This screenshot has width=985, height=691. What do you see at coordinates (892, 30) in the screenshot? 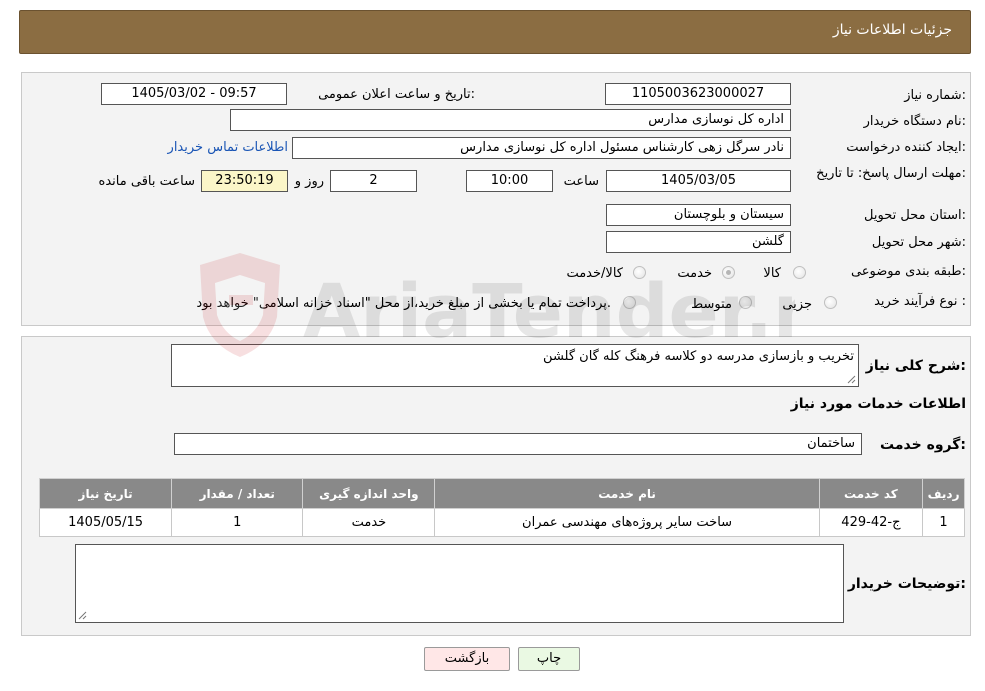
I see `page-title: جزئیات اطلاعات نیاز` at bounding box center [892, 30].